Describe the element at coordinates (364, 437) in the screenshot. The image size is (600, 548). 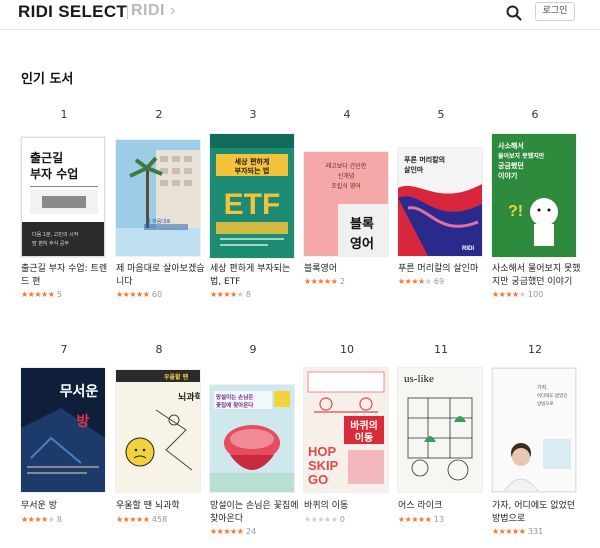
I see `svg-text: 이동` at that location.